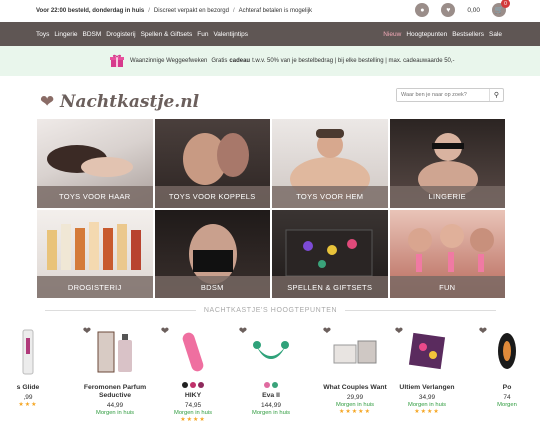 The height and width of the screenshot is (432, 540). I want to click on promo-free: Gratis, so click(219, 61).